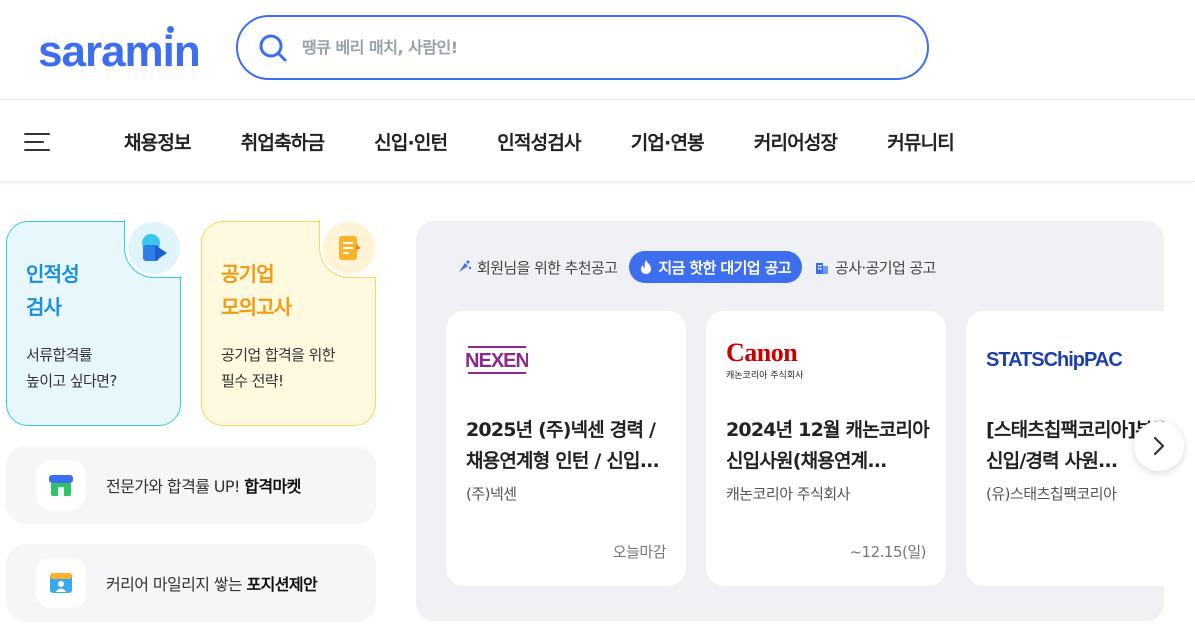 This screenshot has width=1195, height=641. I want to click on position-offer-card: 커리어 마일리지 쌓는 포지션제안, so click(191, 583).